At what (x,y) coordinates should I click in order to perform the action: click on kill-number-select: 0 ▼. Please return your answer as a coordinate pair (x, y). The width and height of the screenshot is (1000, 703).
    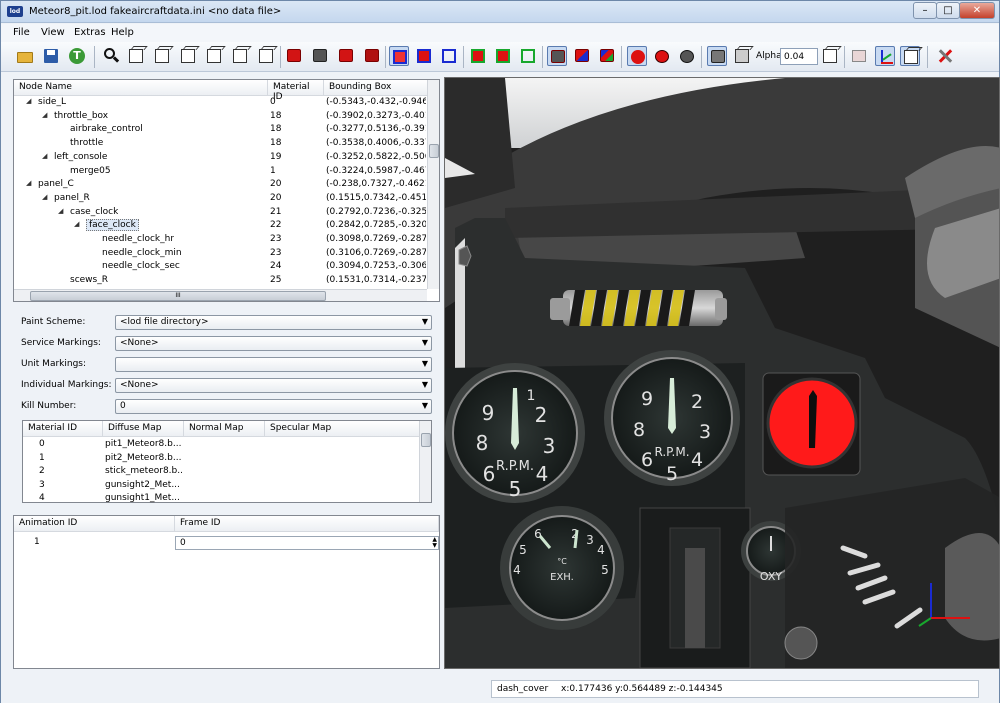
    Looking at the image, I should click on (273, 406).